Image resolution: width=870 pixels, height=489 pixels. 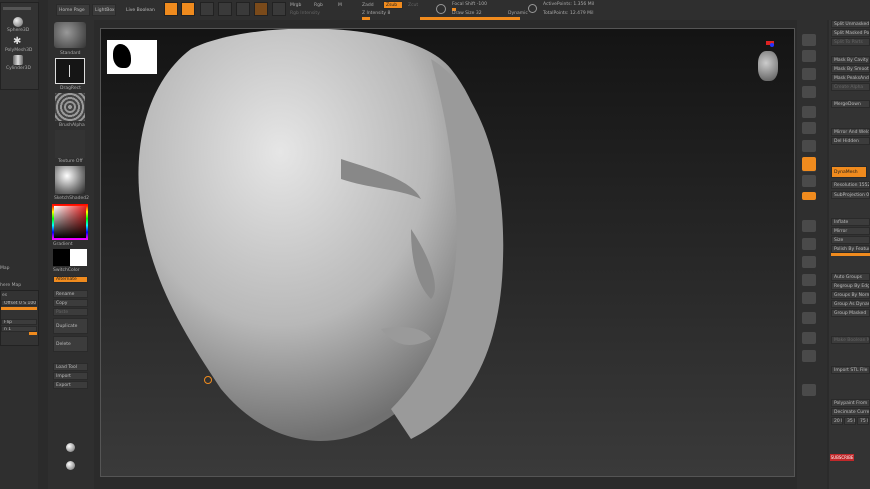 I want to click on lsym-icon, so click(x=809, y=181).